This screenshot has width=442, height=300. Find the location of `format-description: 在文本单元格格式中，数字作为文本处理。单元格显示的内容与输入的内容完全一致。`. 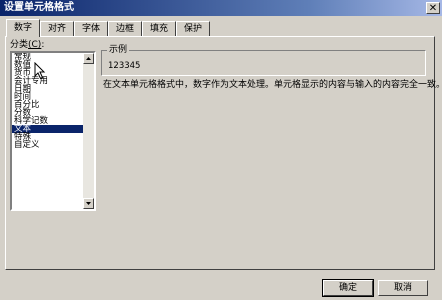

format-description: 在文本单元格格式中，数字作为文本处理。单元格显示的内容与输入的内容完全一致。 is located at coordinates (272, 85).